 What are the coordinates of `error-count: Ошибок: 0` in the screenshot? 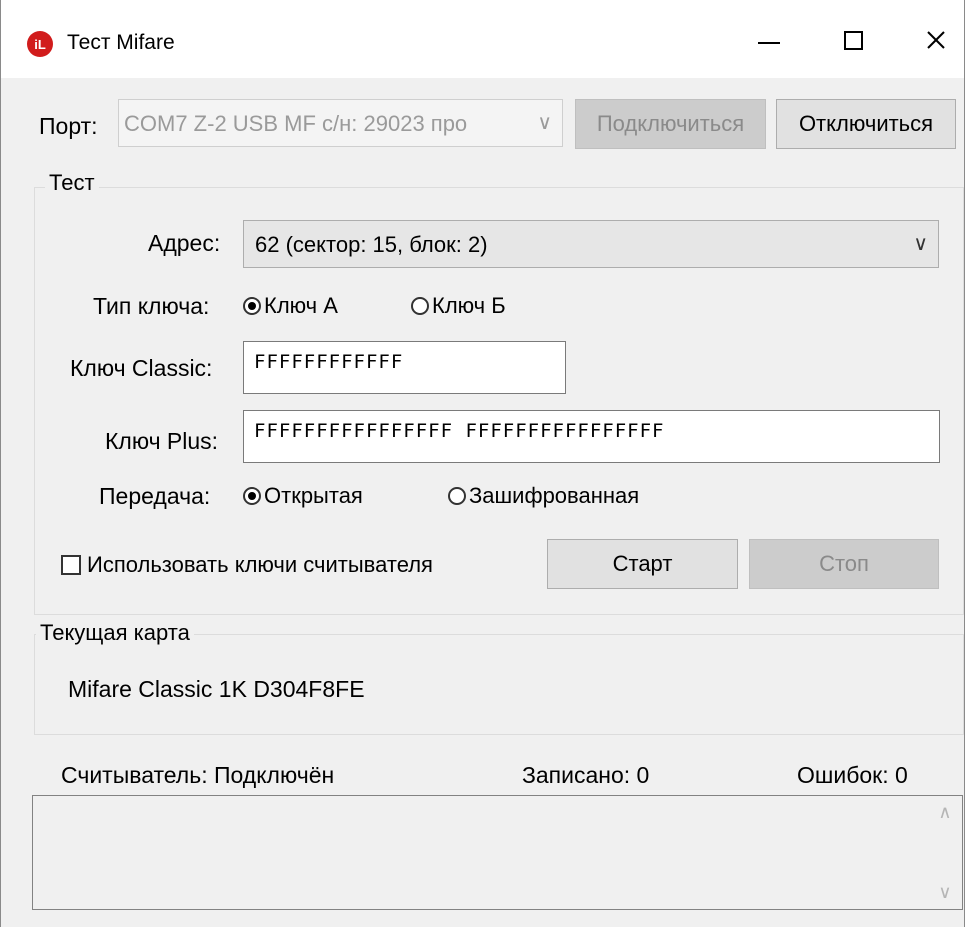 It's located at (852, 775).